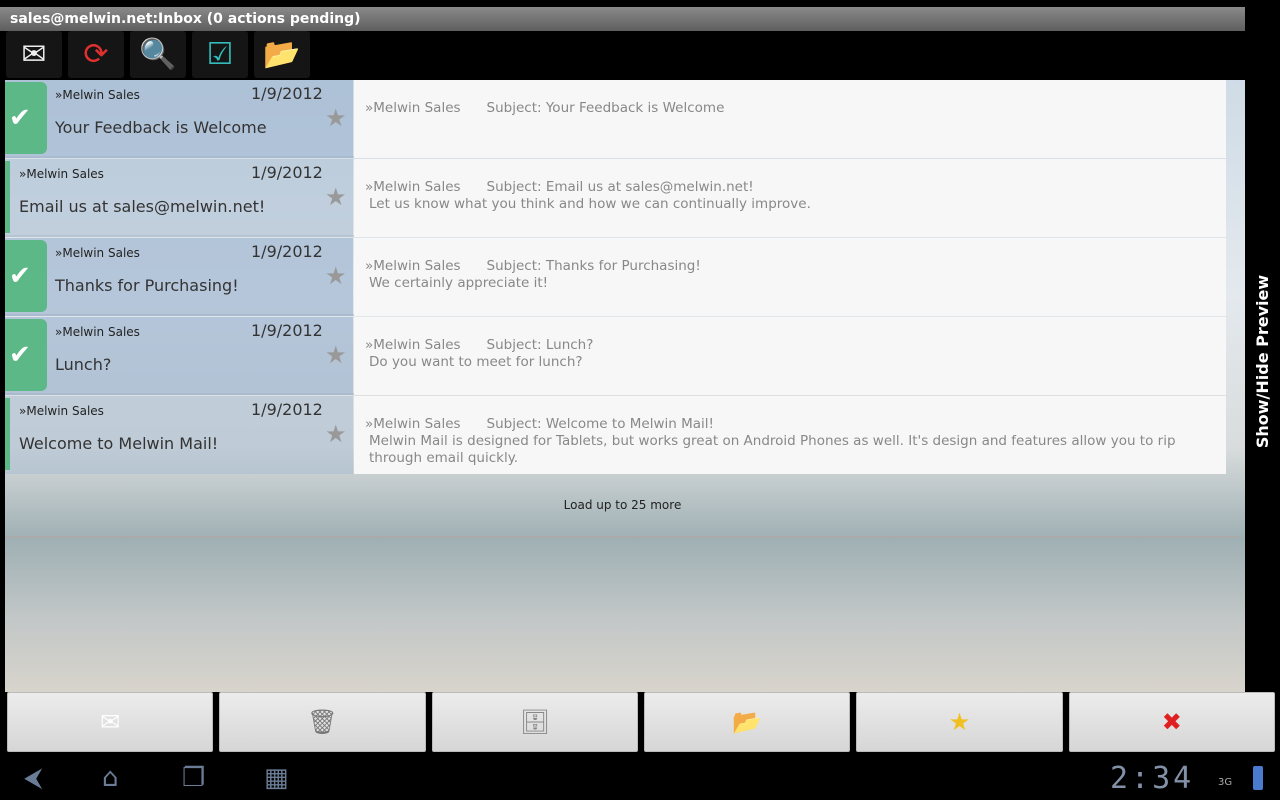 This screenshot has height=800, width=1280. What do you see at coordinates (193, 778) in the screenshot?
I see `recent-apps-icon: ❐` at bounding box center [193, 778].